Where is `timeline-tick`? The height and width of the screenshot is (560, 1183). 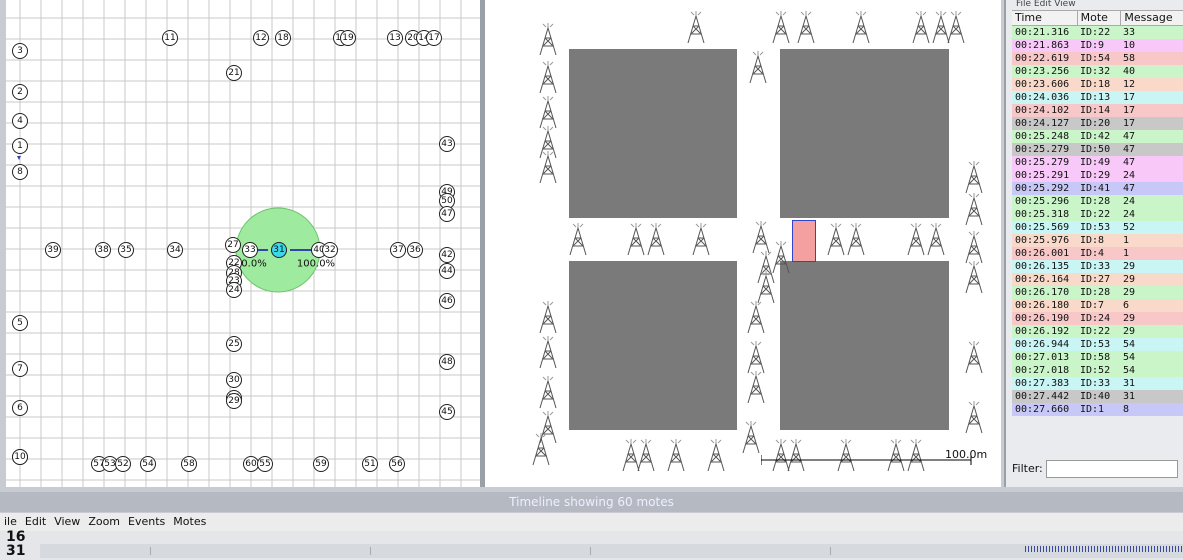
timeline-tick is located at coordinates (370, 551).